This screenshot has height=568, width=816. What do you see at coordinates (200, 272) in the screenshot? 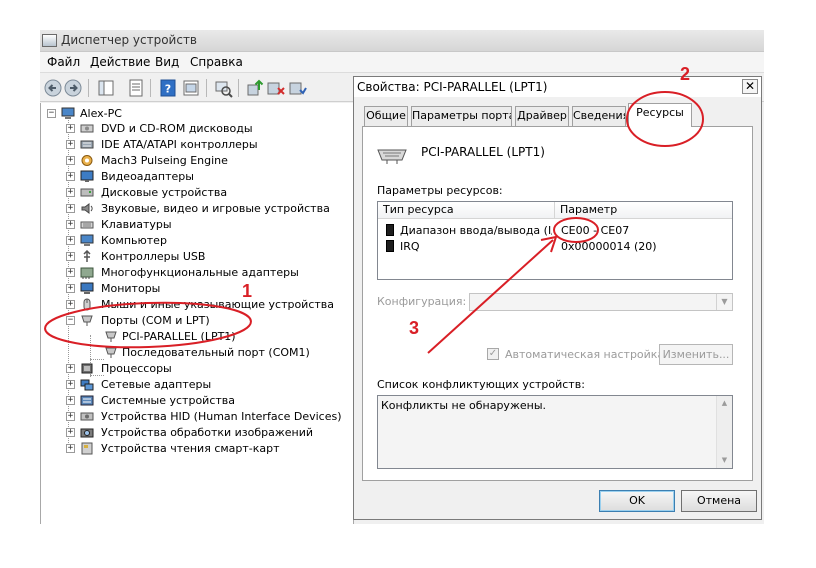
I see `tree-item-label: Многофункциональные адаптеры` at bounding box center [200, 272].